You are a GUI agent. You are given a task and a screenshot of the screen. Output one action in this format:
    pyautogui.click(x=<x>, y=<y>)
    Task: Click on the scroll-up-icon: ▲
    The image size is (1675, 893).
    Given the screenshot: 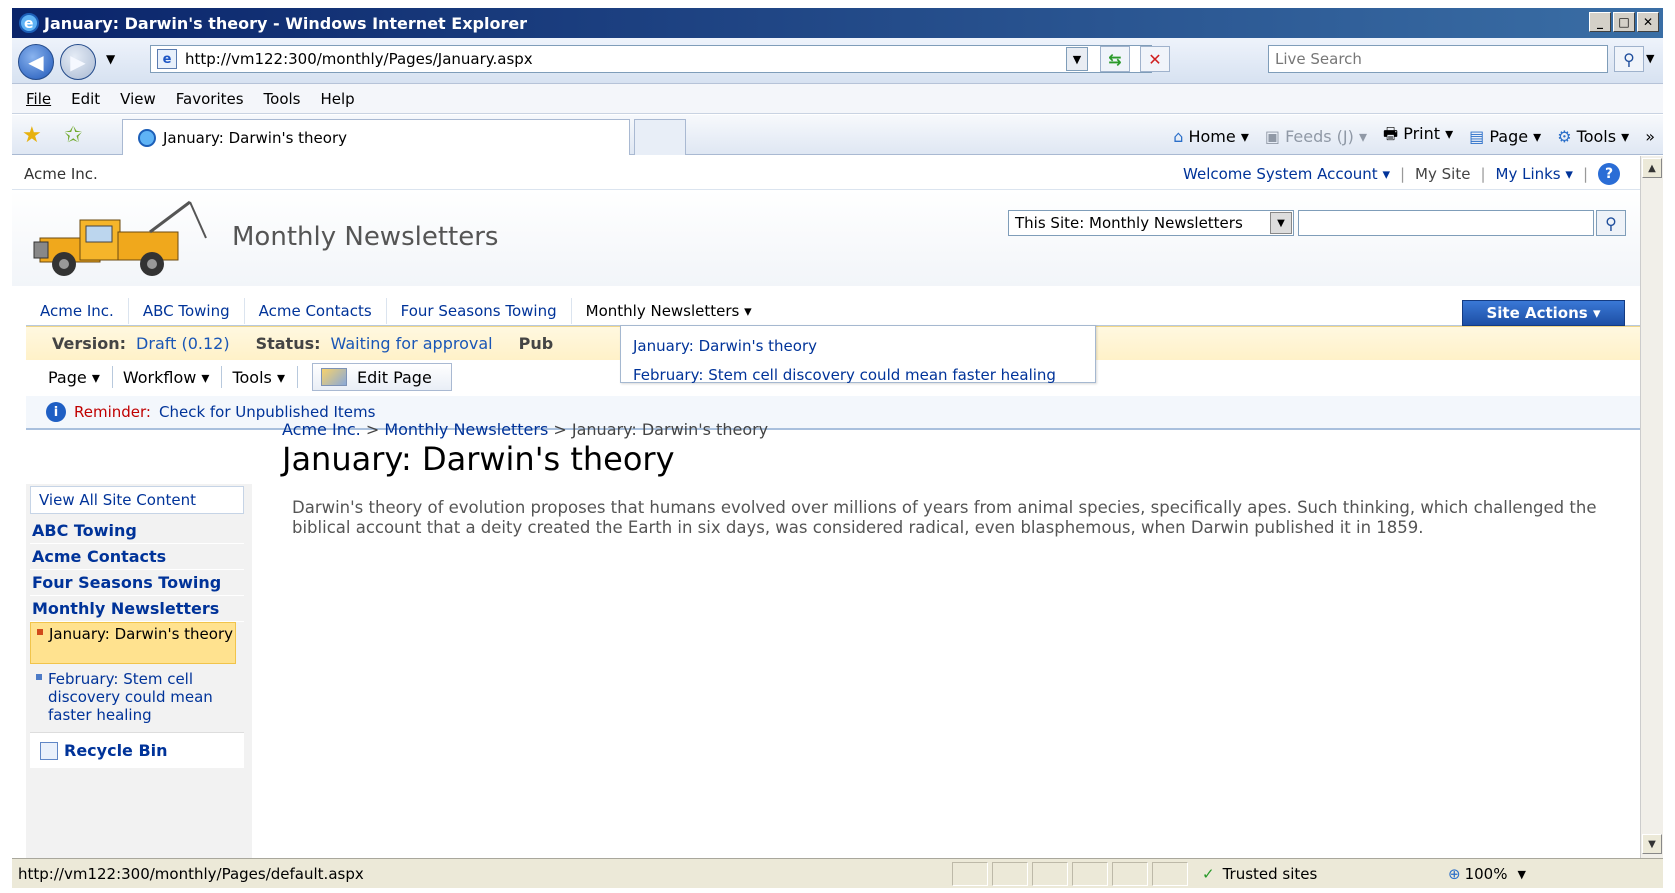 What is the action you would take?
    pyautogui.click(x=1652, y=168)
    